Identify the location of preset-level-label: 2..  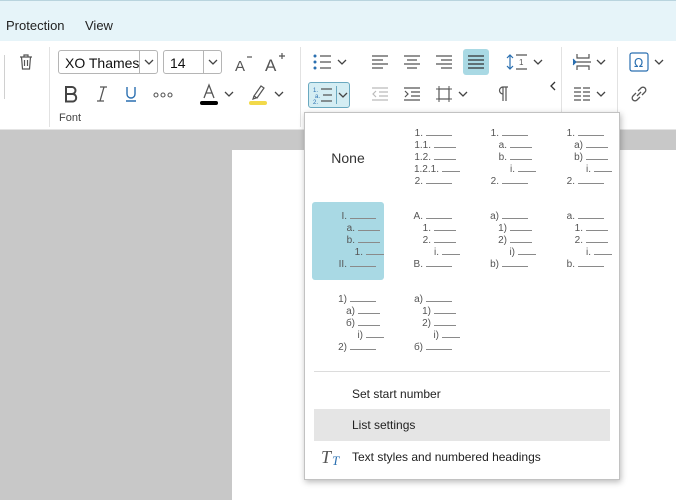
(570, 181).